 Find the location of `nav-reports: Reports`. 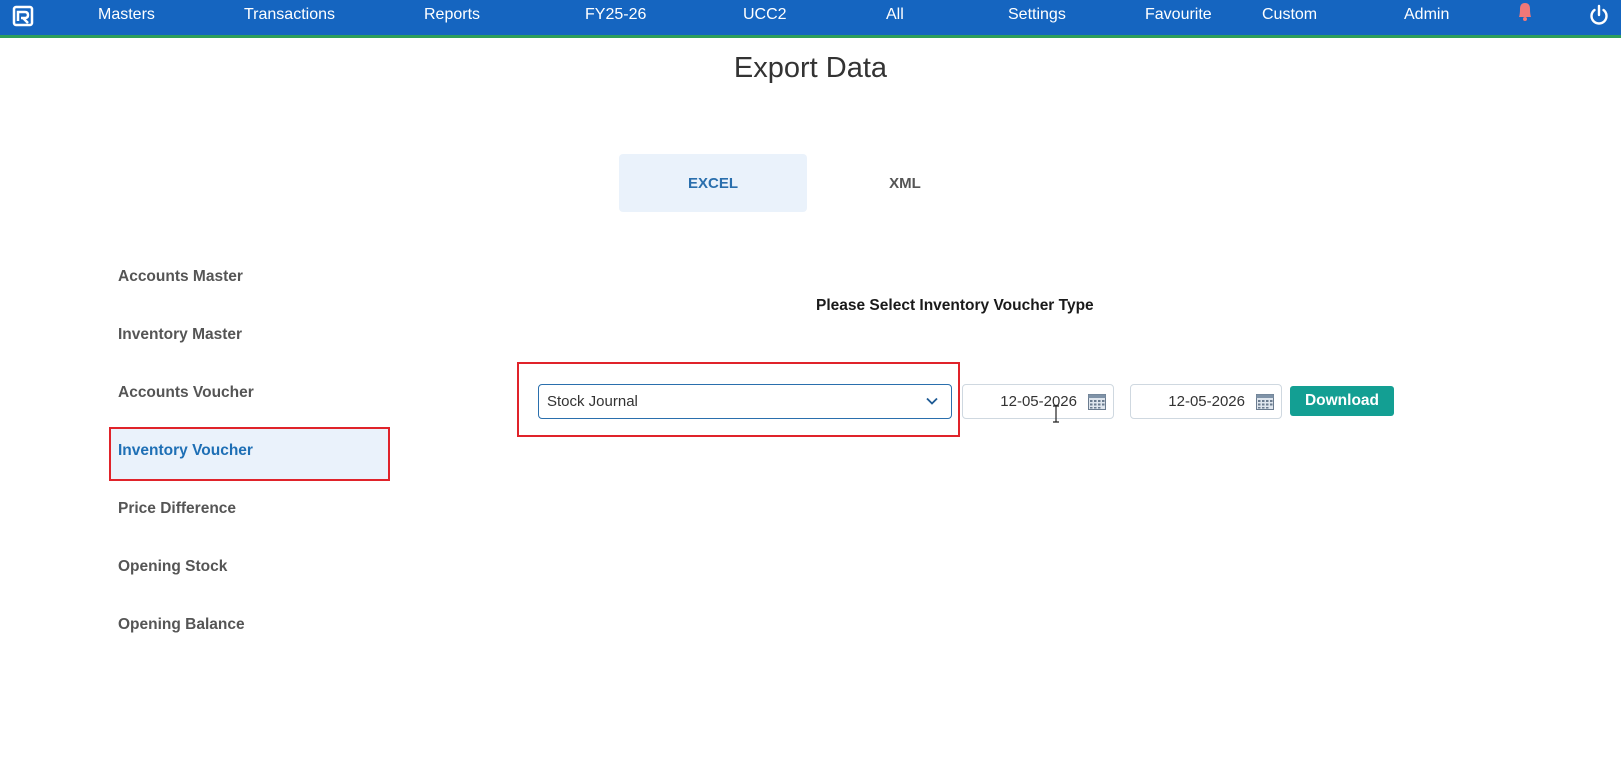

nav-reports: Reports is located at coordinates (452, 15).